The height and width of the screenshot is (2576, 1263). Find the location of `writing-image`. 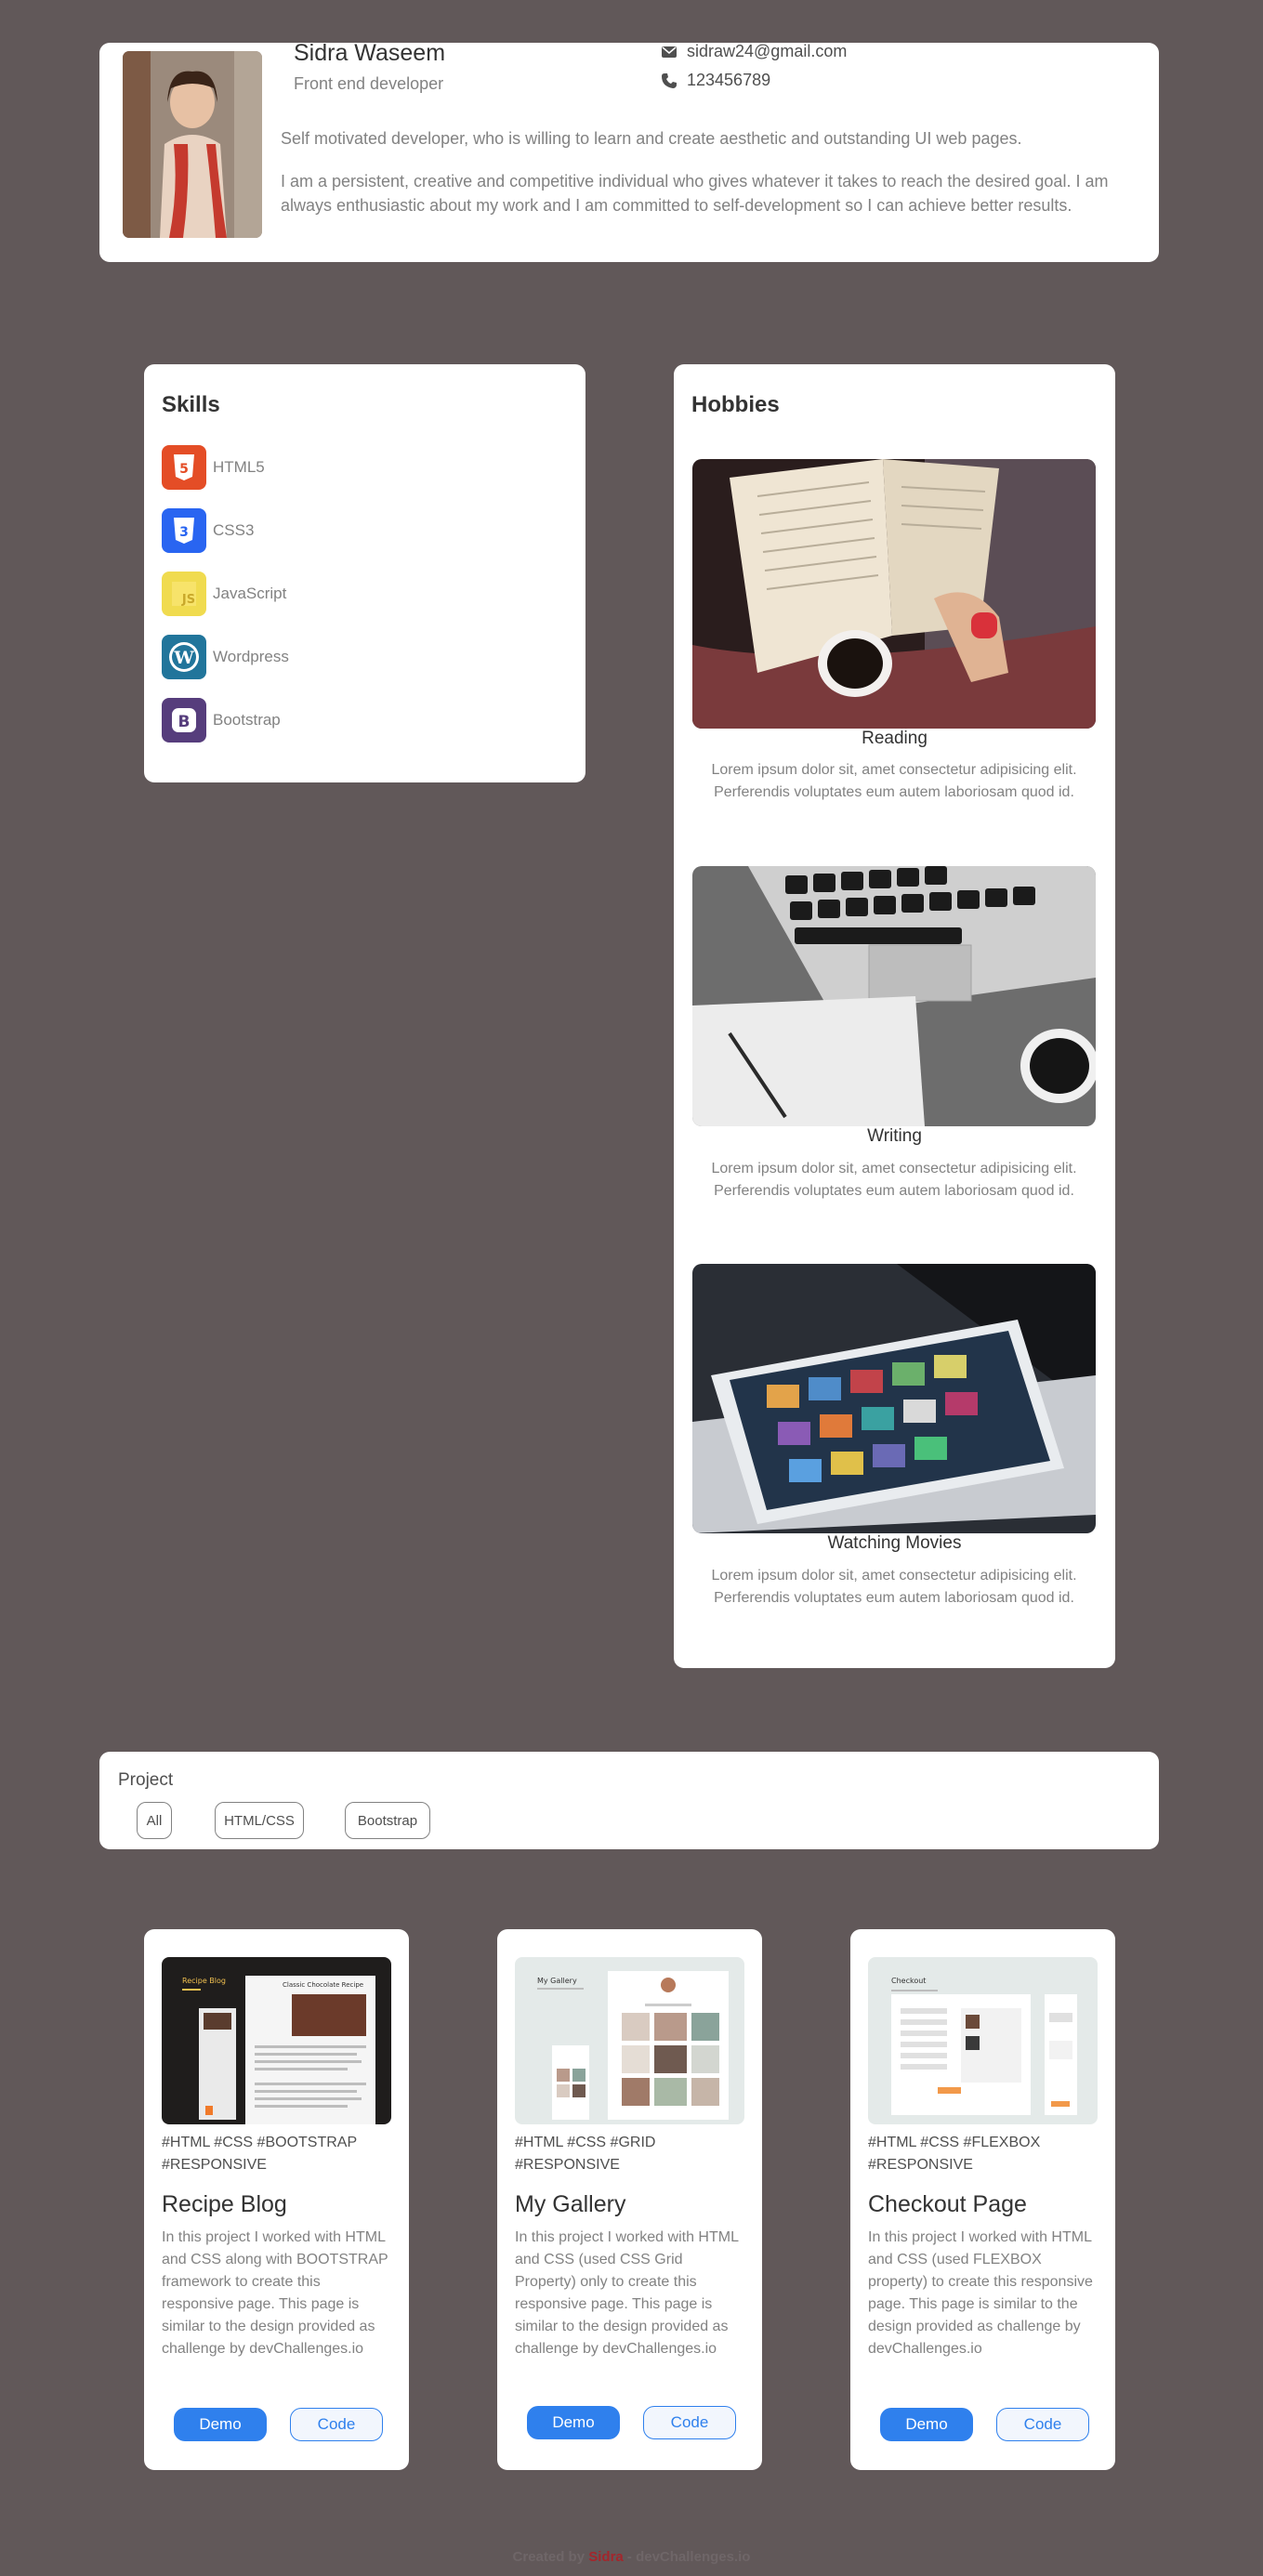

writing-image is located at coordinates (894, 996).